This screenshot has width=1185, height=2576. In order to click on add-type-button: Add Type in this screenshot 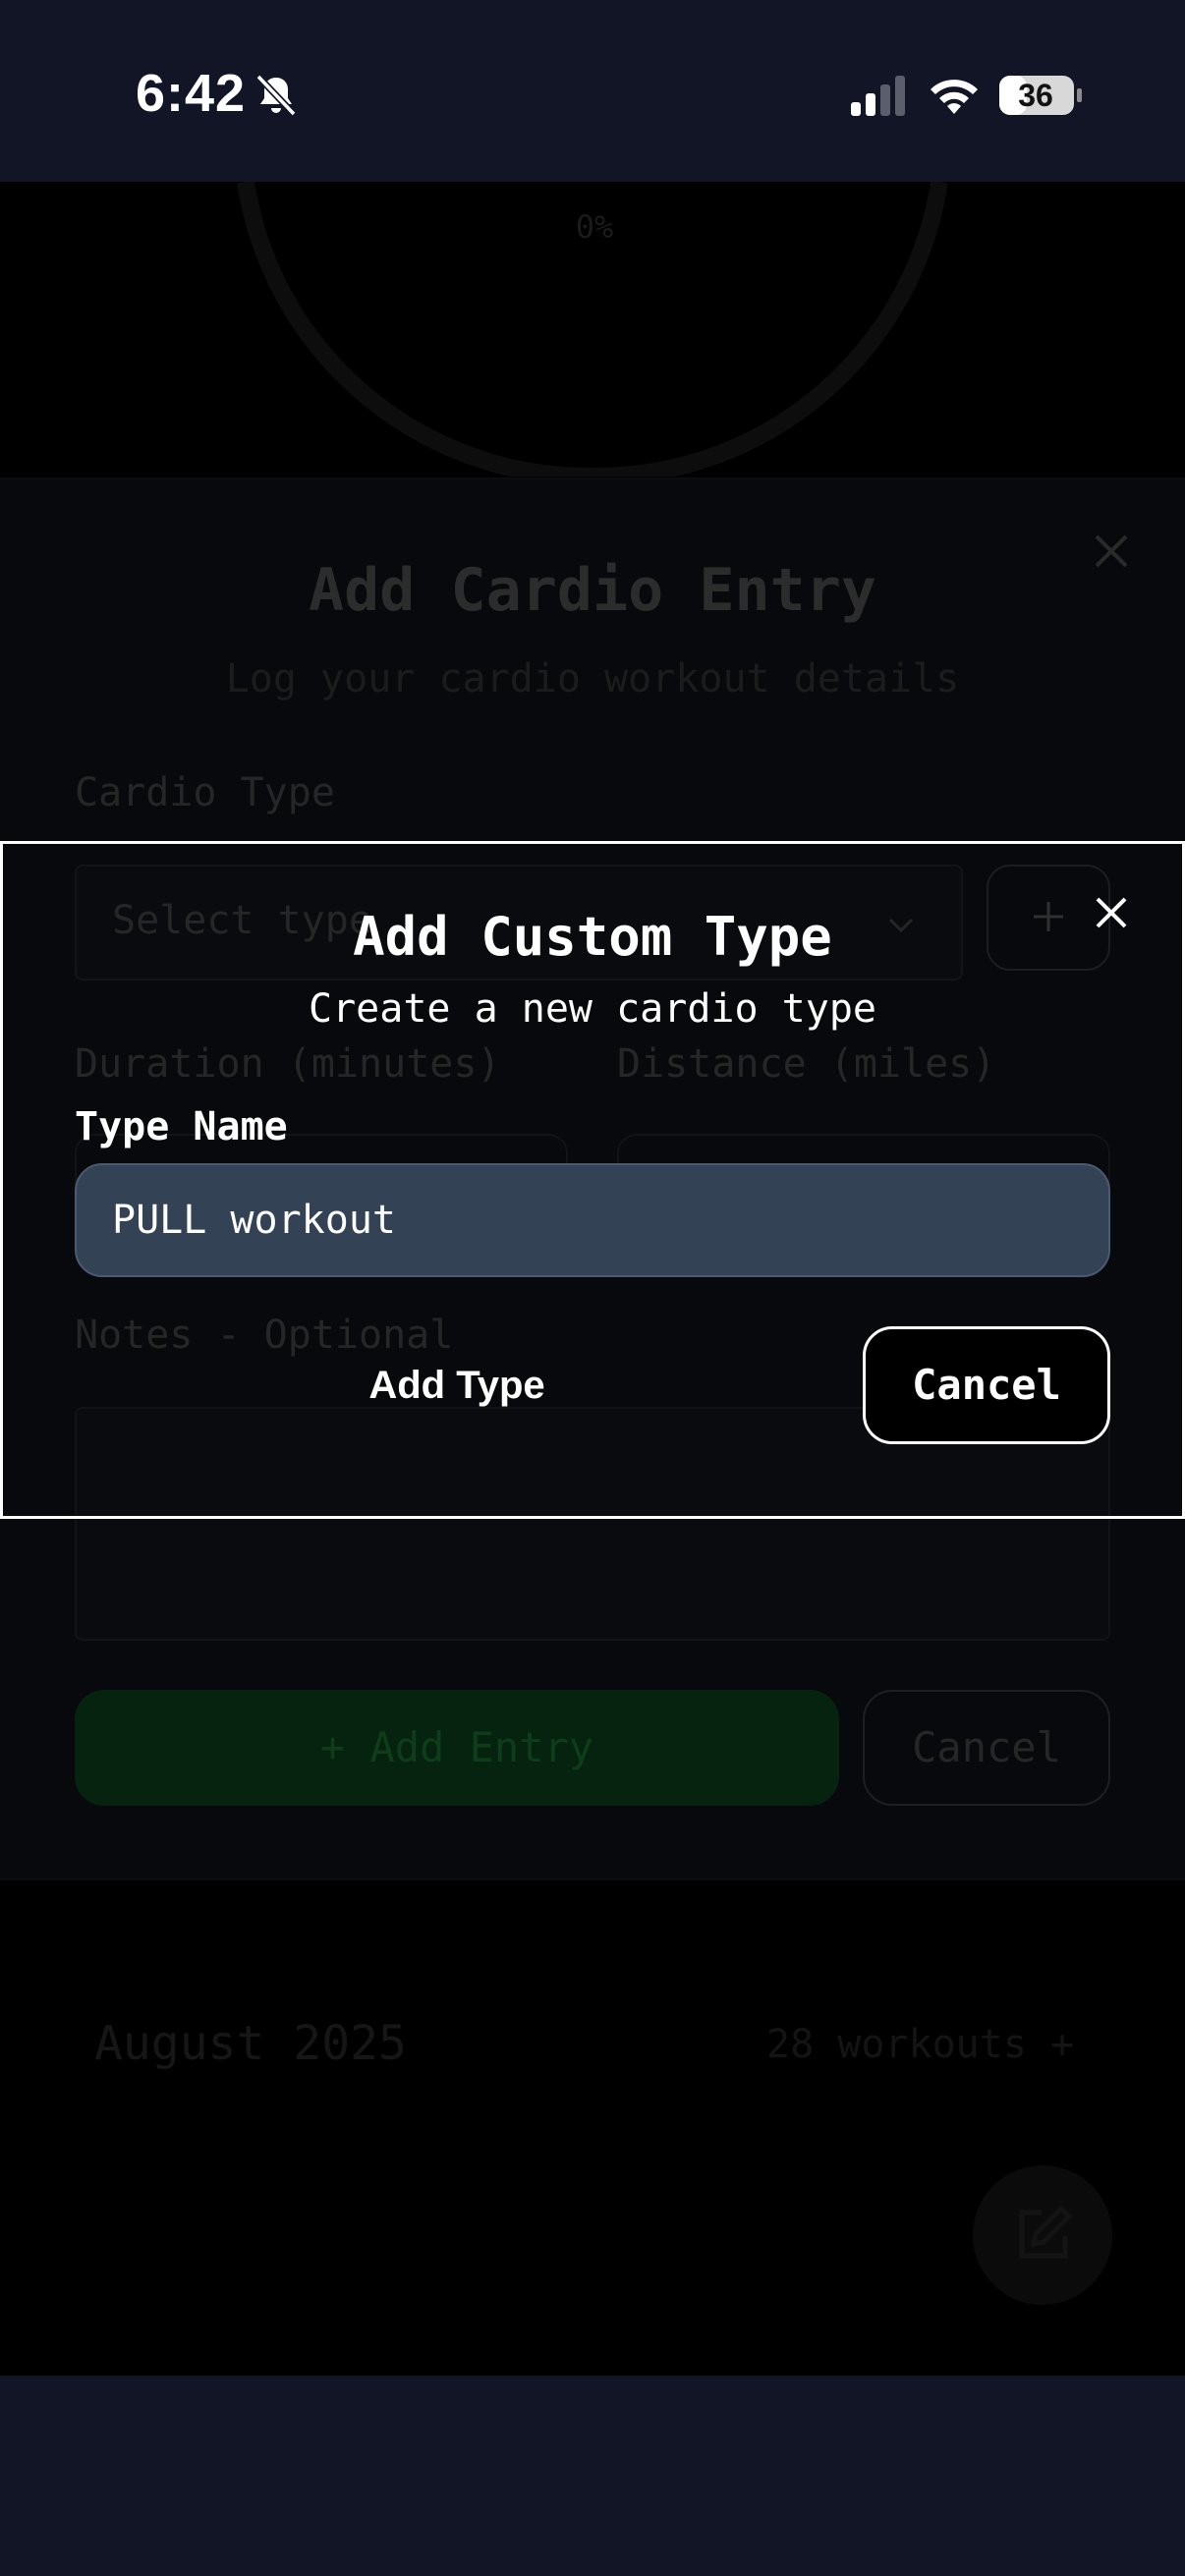, I will do `click(457, 1385)`.